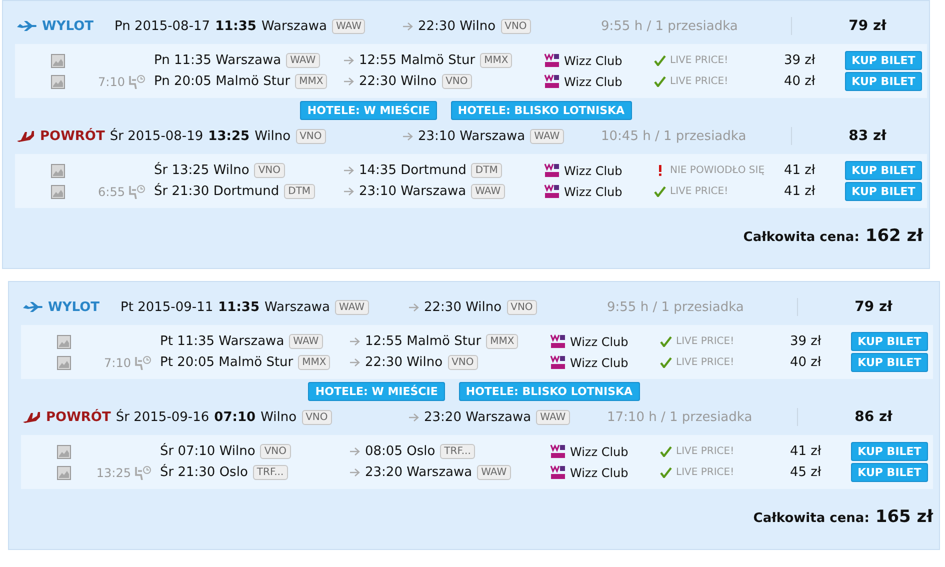 This screenshot has height=567, width=945. I want to click on segment-departure: Pn 11:35 Warszawa, so click(218, 60).